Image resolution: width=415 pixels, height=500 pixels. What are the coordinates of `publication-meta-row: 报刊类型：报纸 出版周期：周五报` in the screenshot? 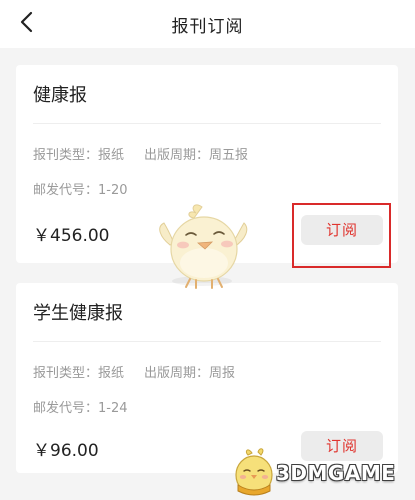 It's located at (140, 153).